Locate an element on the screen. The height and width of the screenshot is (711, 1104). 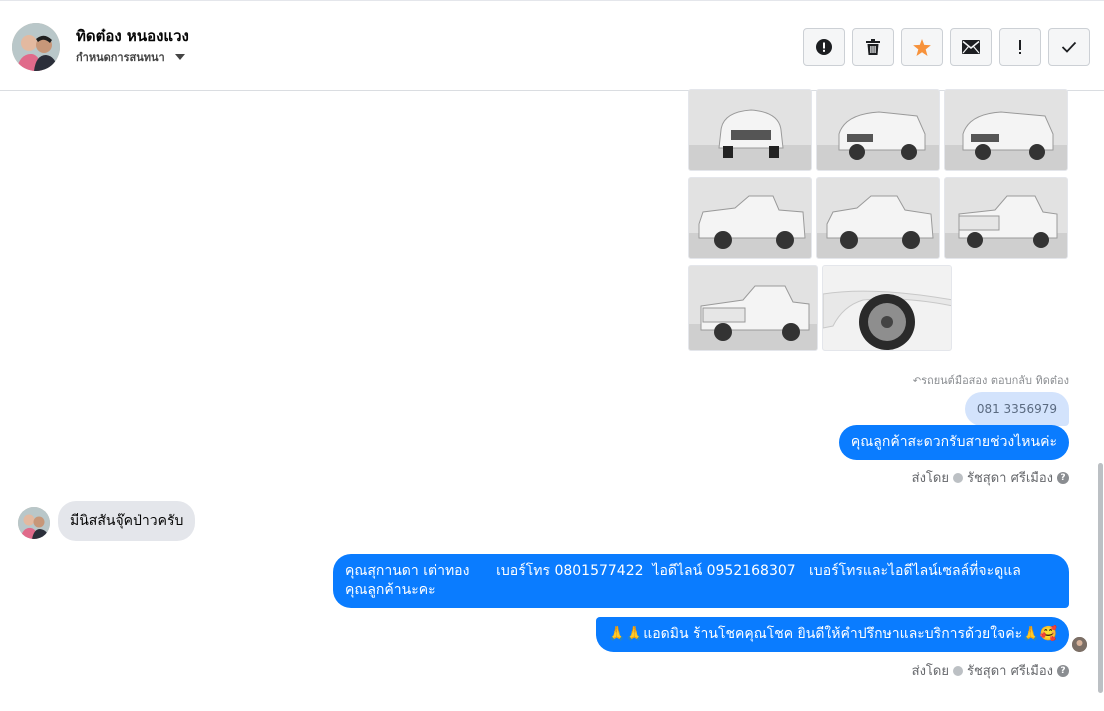
check-icon is located at coordinates (1069, 47).